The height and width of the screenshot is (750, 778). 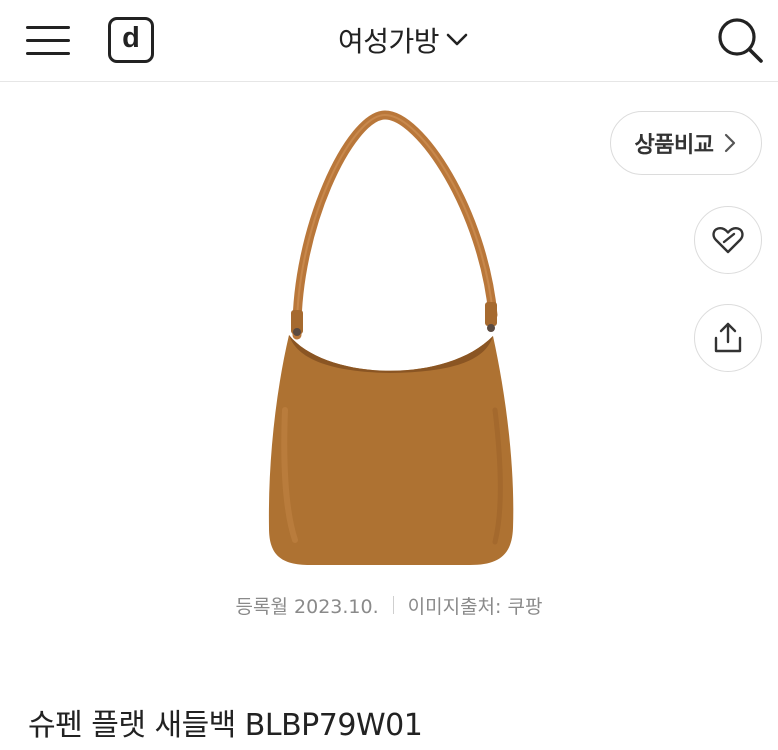 What do you see at coordinates (457, 39) in the screenshot?
I see `chevron-down-icon` at bounding box center [457, 39].